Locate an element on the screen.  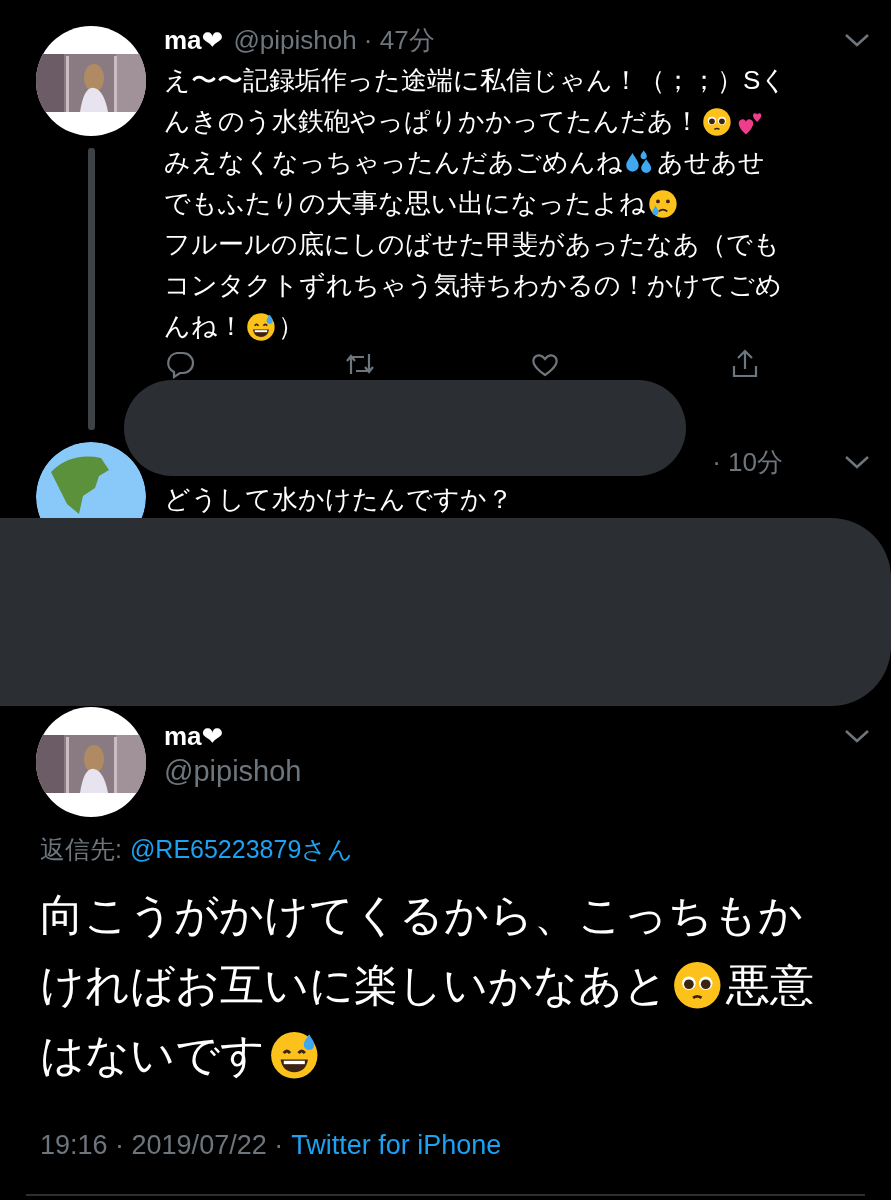
tweet-text: どうして水かけたんですか？ is located at coordinates (339, 499).